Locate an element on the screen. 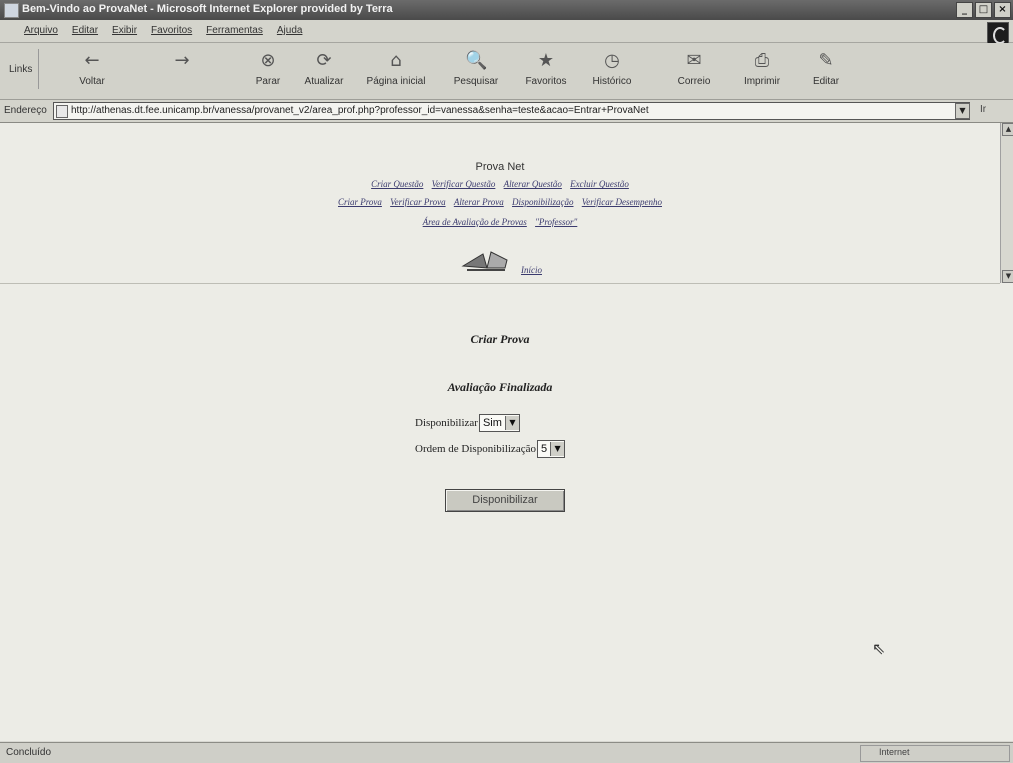 Image resolution: width=1013 pixels, height=763 pixels. security-zone: Internet is located at coordinates (935, 753).